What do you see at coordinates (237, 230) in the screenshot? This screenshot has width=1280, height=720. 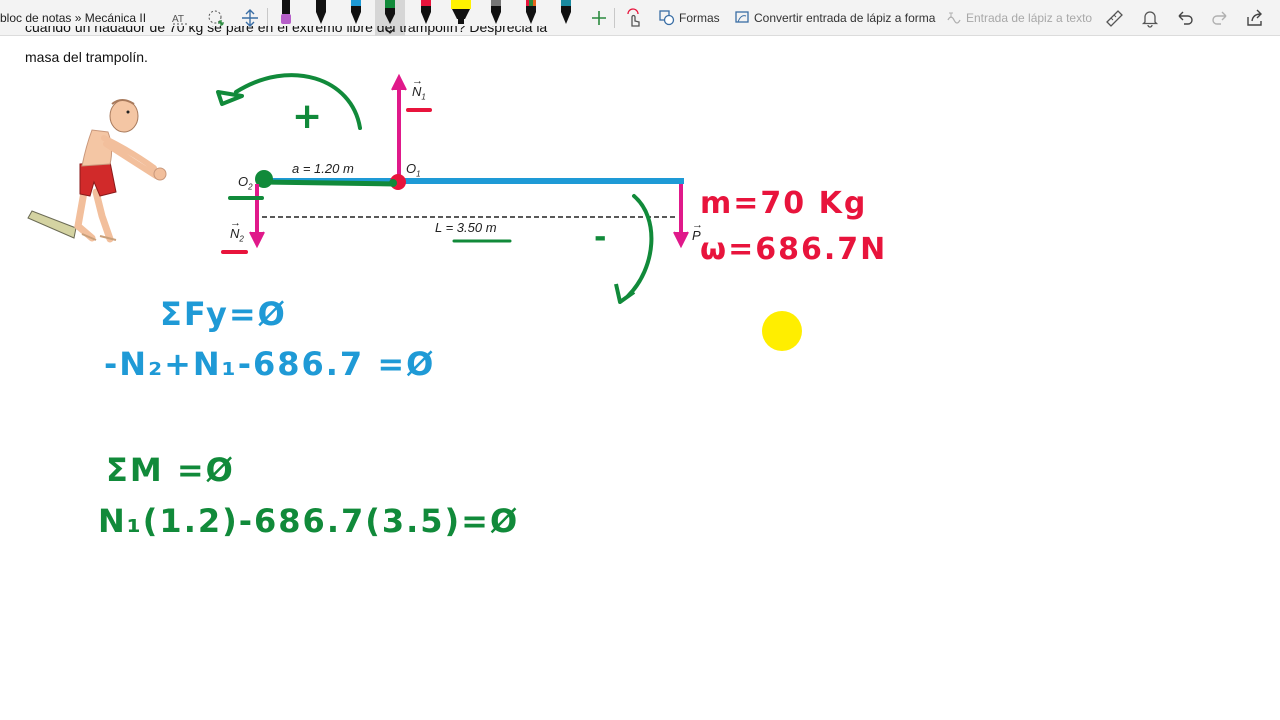 I see `n2-label: → N2` at bounding box center [237, 230].